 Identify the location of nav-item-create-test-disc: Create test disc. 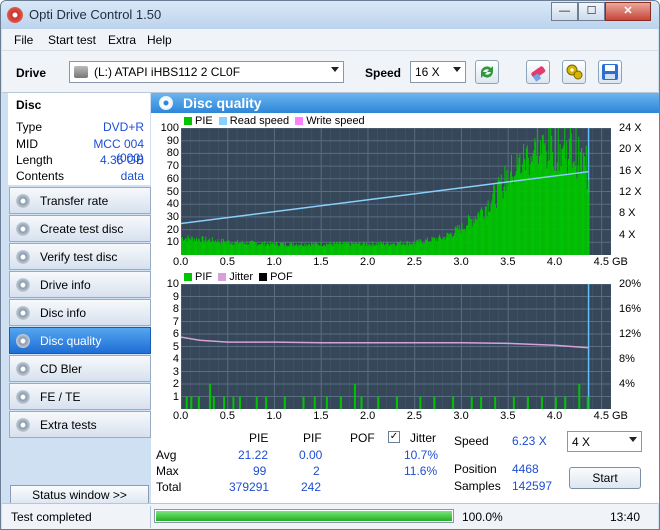
(80, 228).